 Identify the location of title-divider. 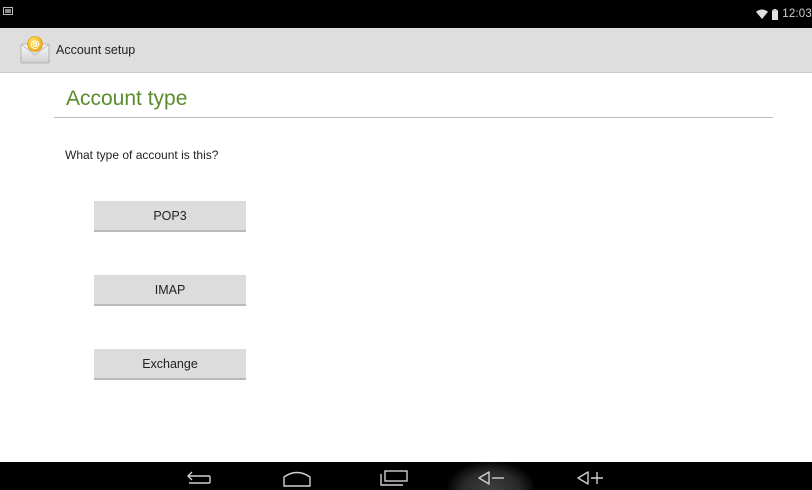
(413, 117).